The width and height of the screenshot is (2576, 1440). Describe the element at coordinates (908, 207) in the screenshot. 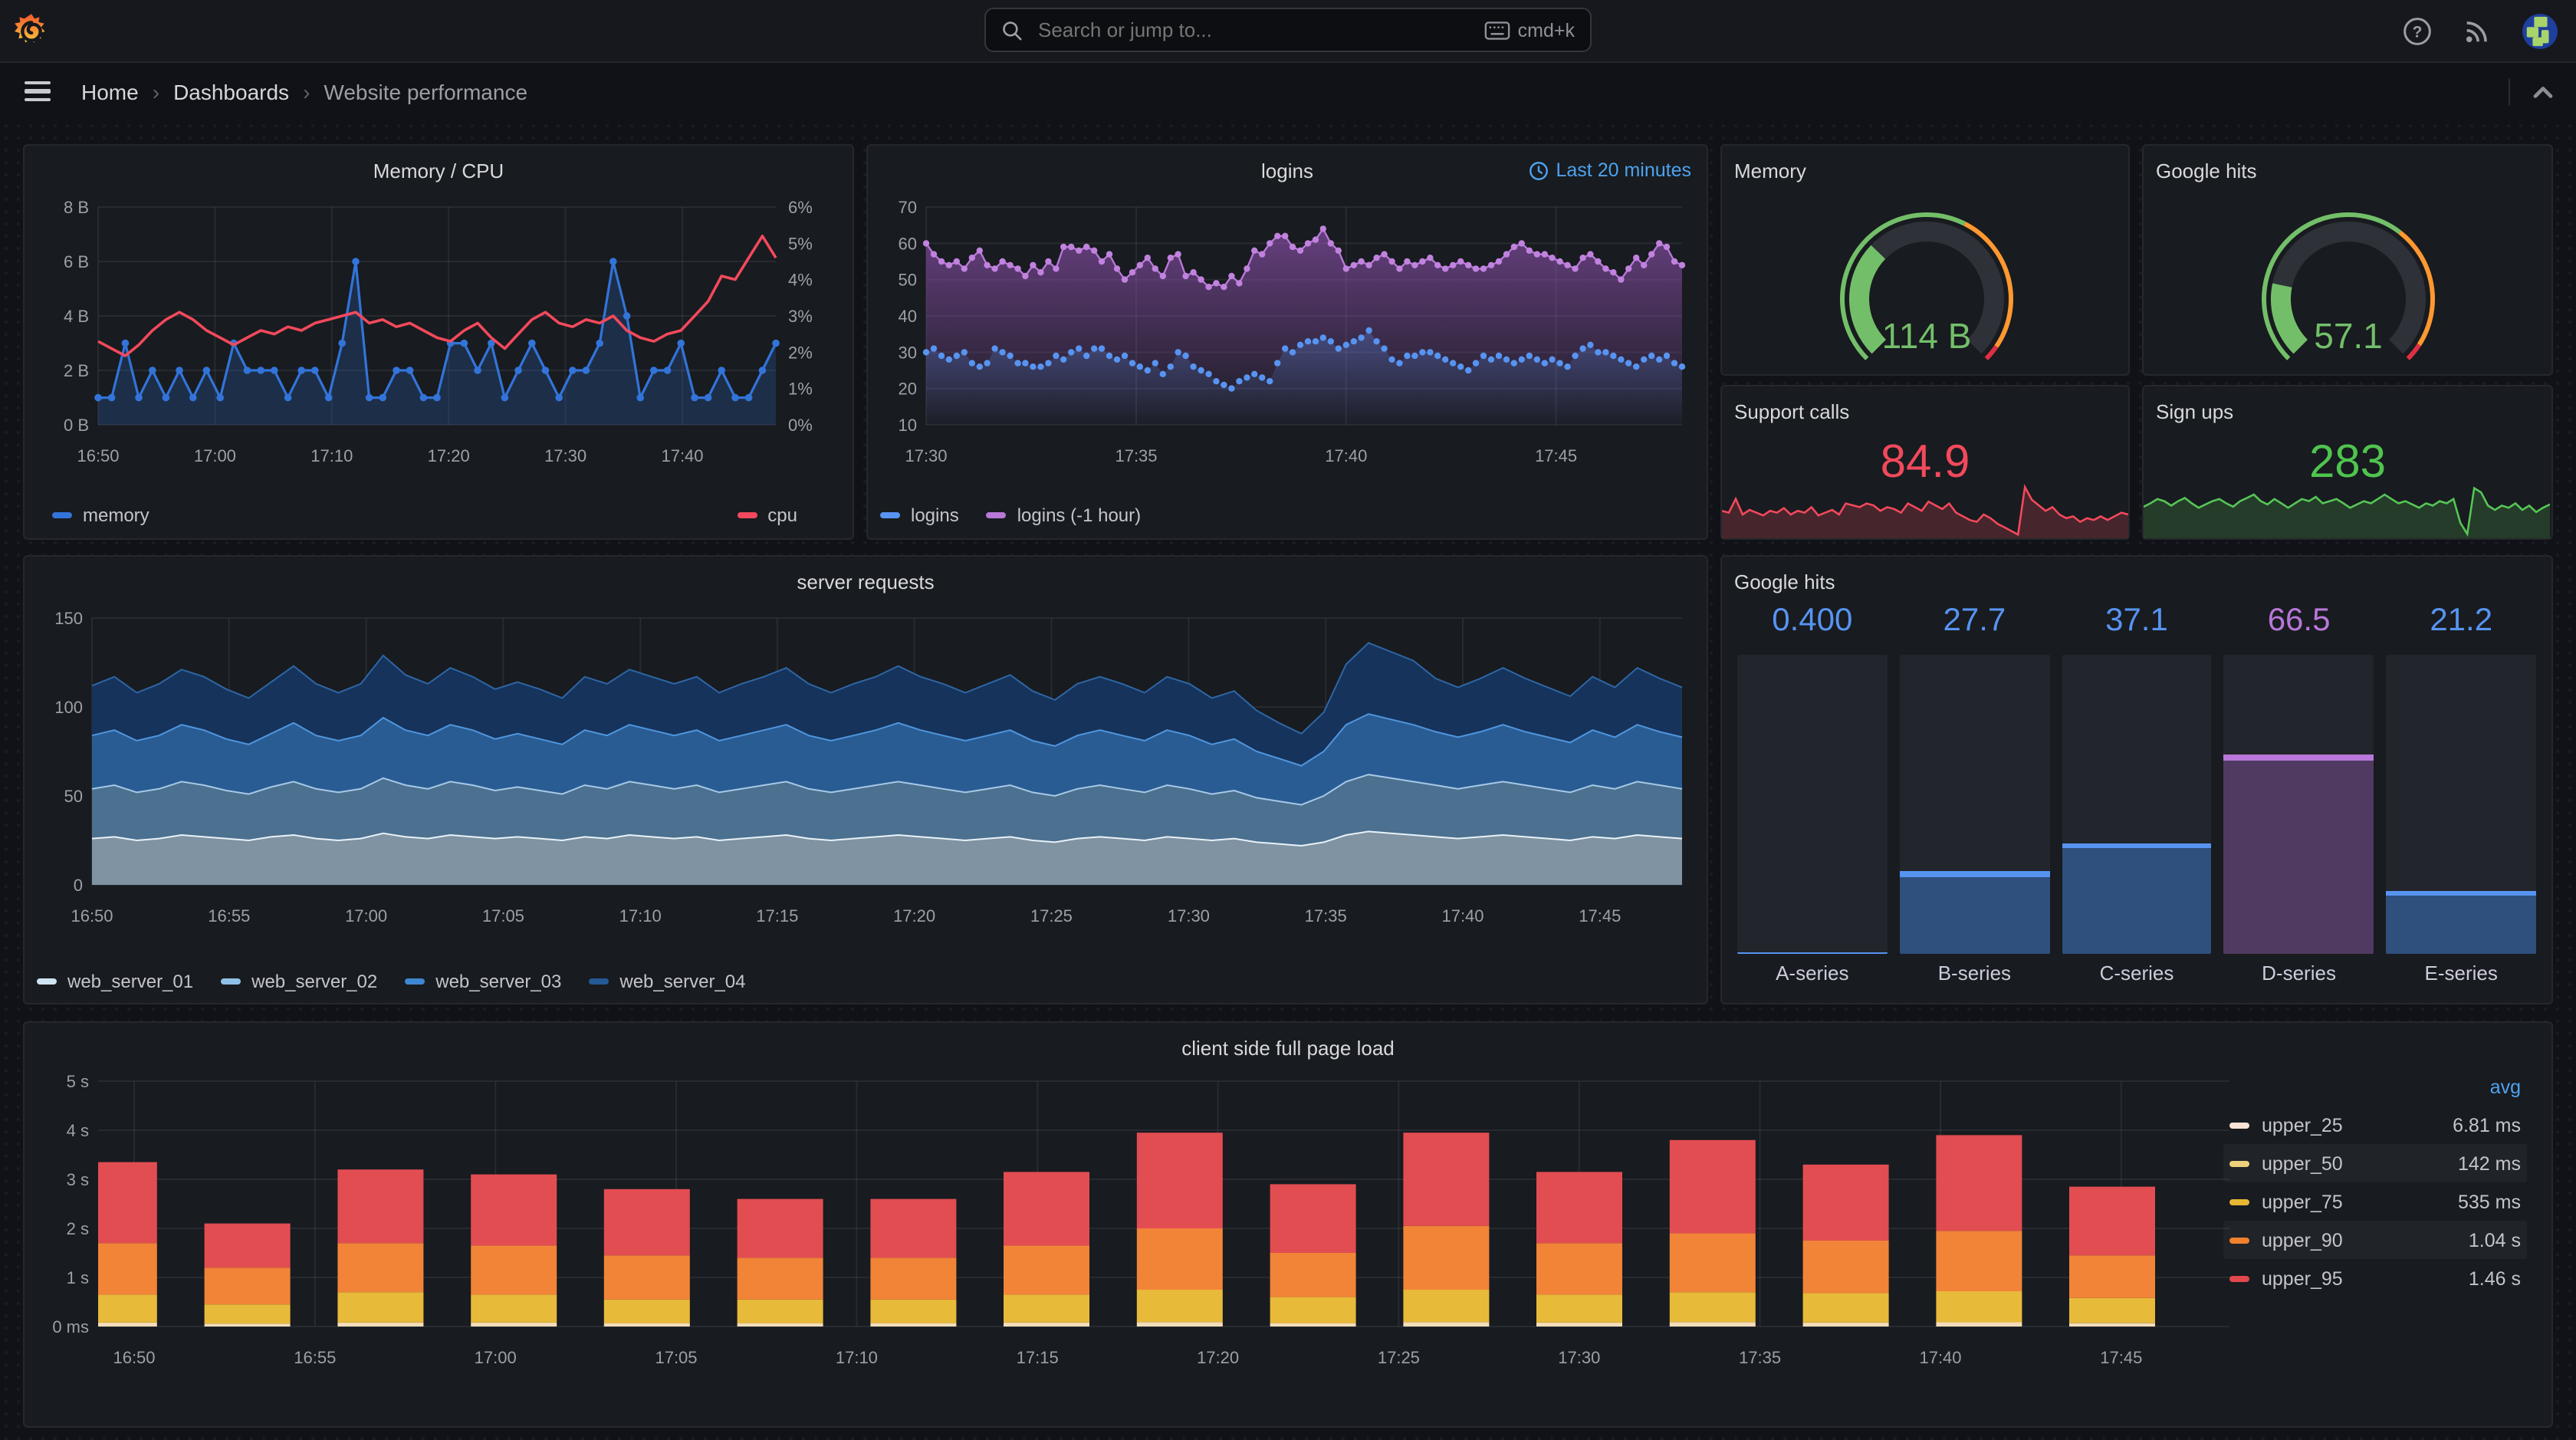

I see `svg-text: 70` at that location.